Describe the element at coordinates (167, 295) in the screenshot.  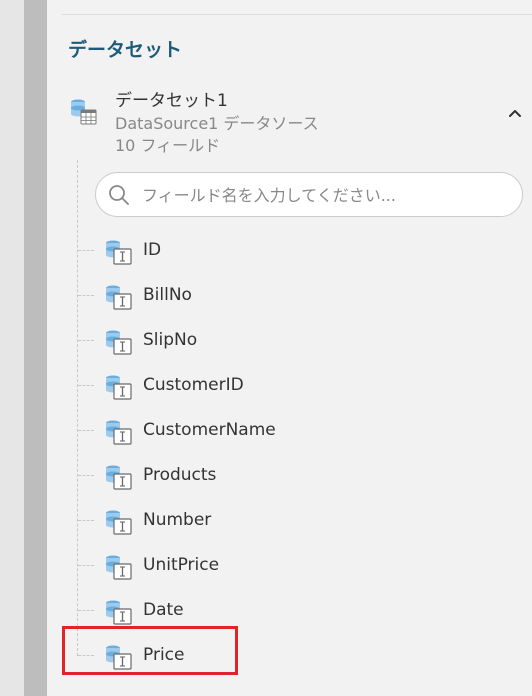
I see `field-label: BillNo` at that location.